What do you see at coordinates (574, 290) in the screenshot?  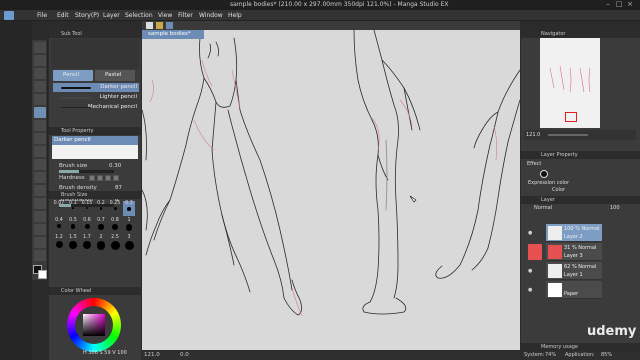 I see `layer-row: Paper` at bounding box center [574, 290].